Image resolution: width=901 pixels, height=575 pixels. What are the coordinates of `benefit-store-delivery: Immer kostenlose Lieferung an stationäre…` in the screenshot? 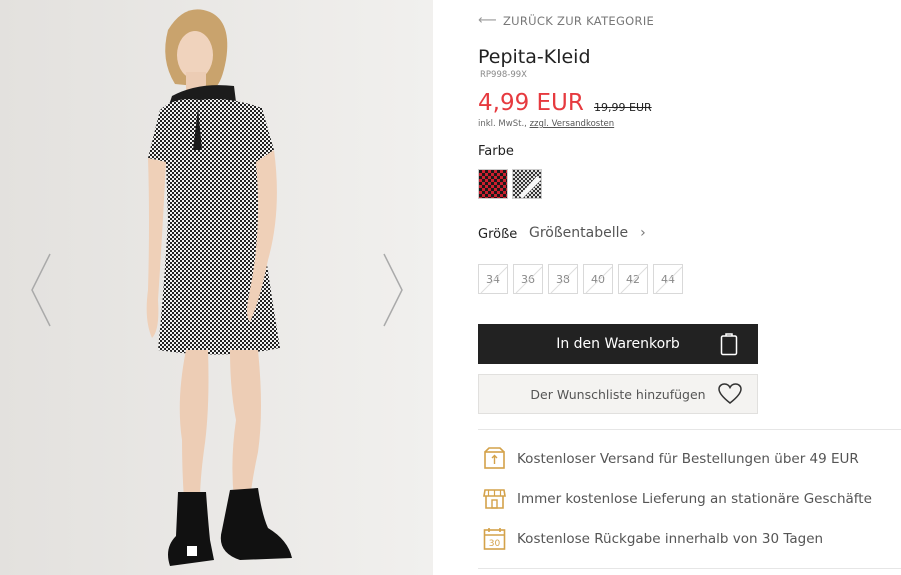 It's located at (677, 498).